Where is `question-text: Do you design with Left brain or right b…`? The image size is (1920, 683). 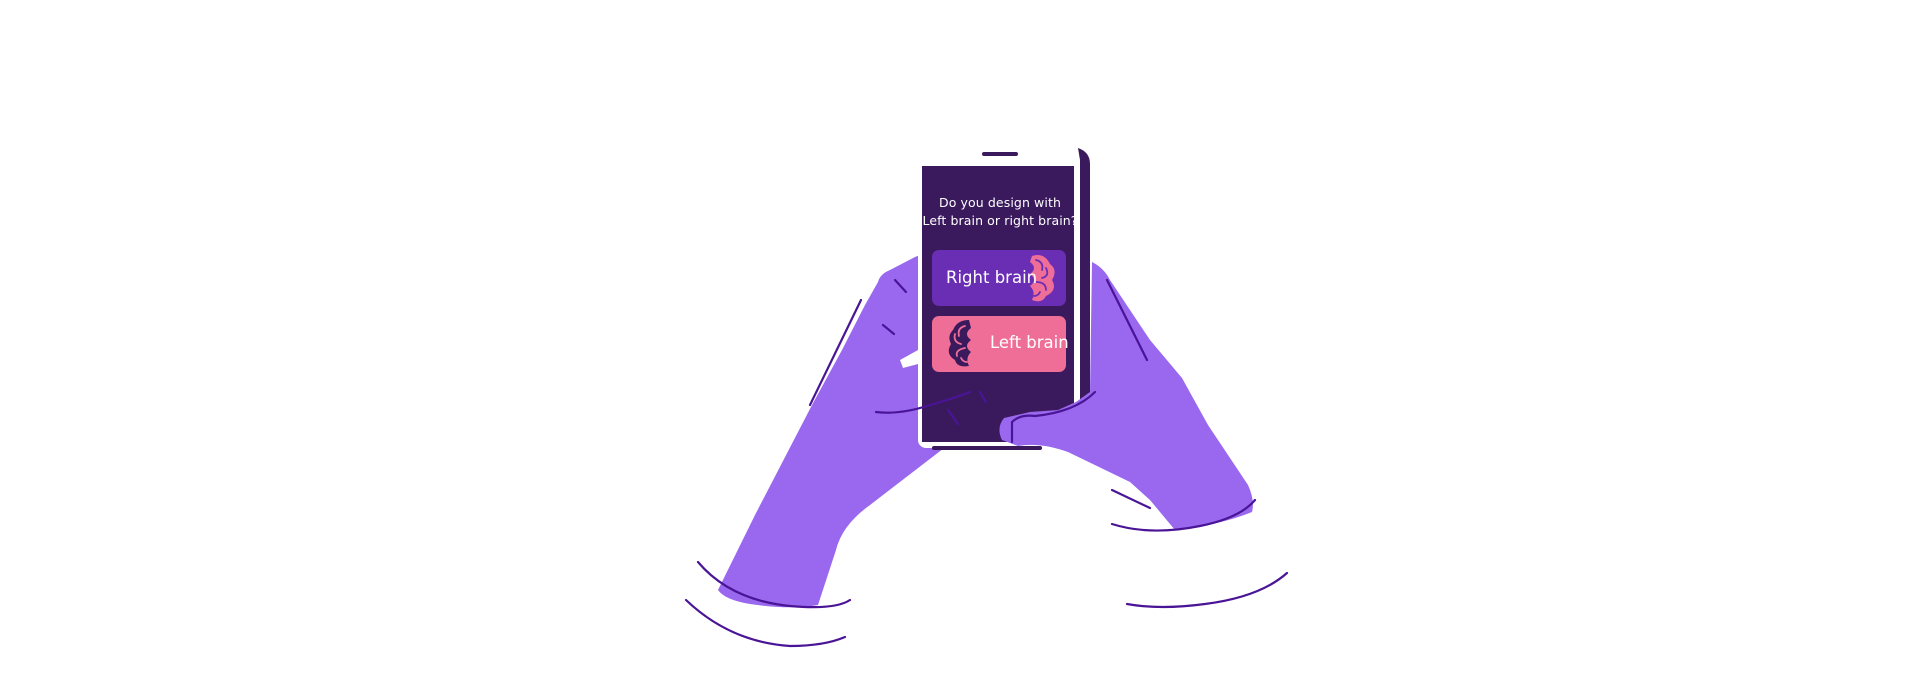
question-text: Do you design with Left brain or right b… is located at coordinates (1000, 212).